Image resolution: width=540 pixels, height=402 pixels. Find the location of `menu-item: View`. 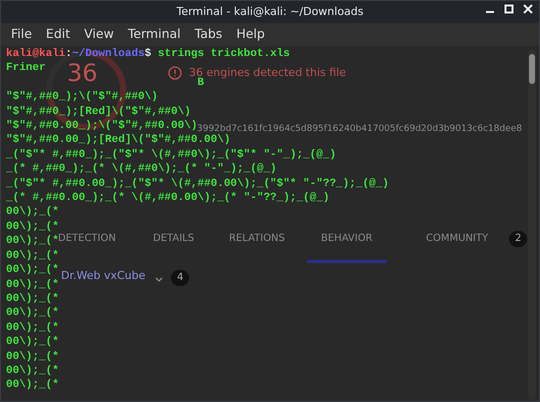

menu-item: View is located at coordinates (103, 34).